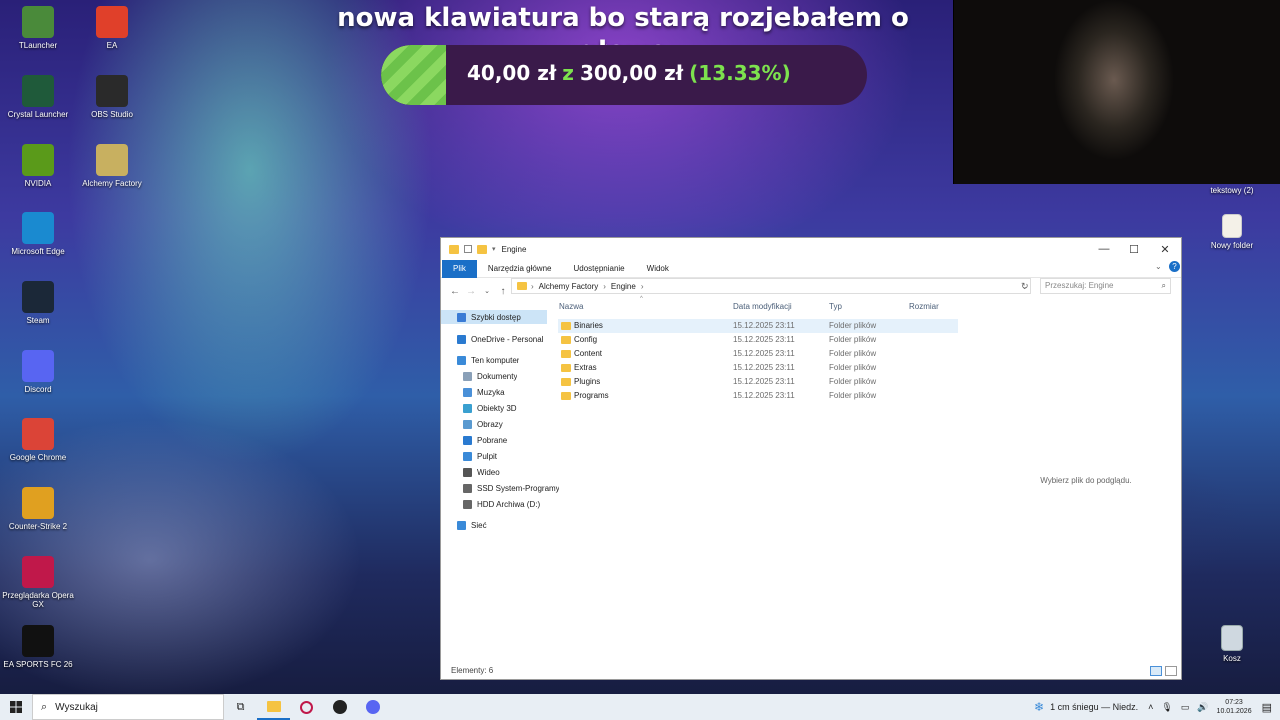 The height and width of the screenshot is (720, 1280). I want to click on file-row: Content 15.12.2025 23:11 Folder plików, so click(758, 354).